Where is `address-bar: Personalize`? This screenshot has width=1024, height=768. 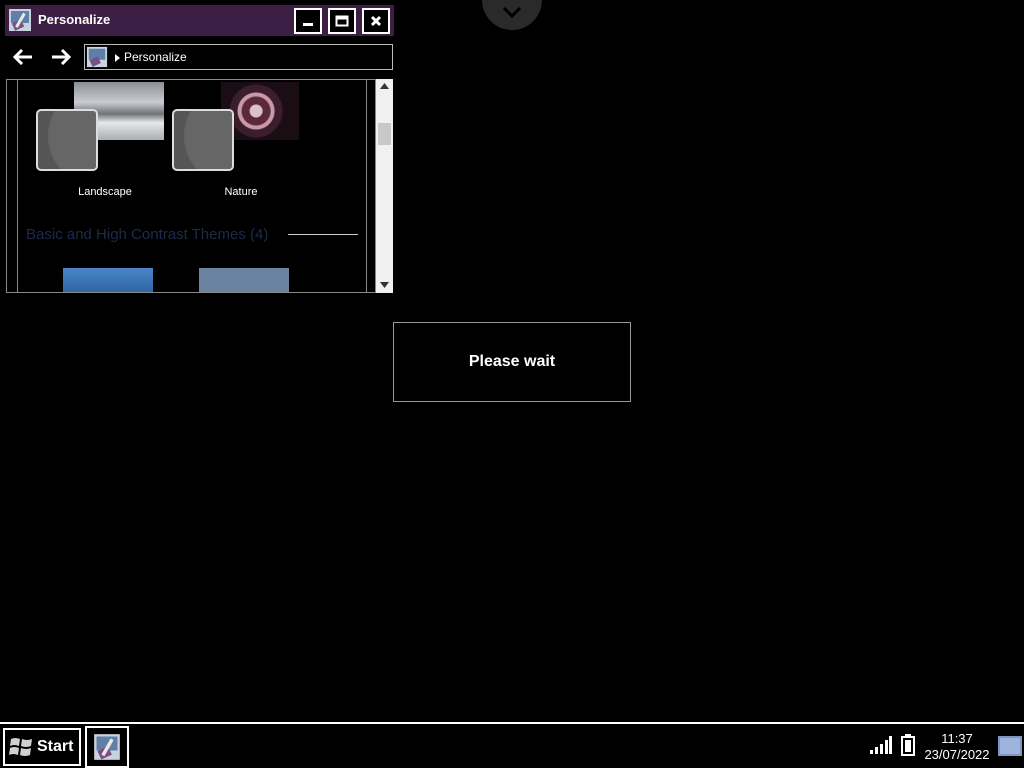
address-bar: Personalize is located at coordinates (238, 57).